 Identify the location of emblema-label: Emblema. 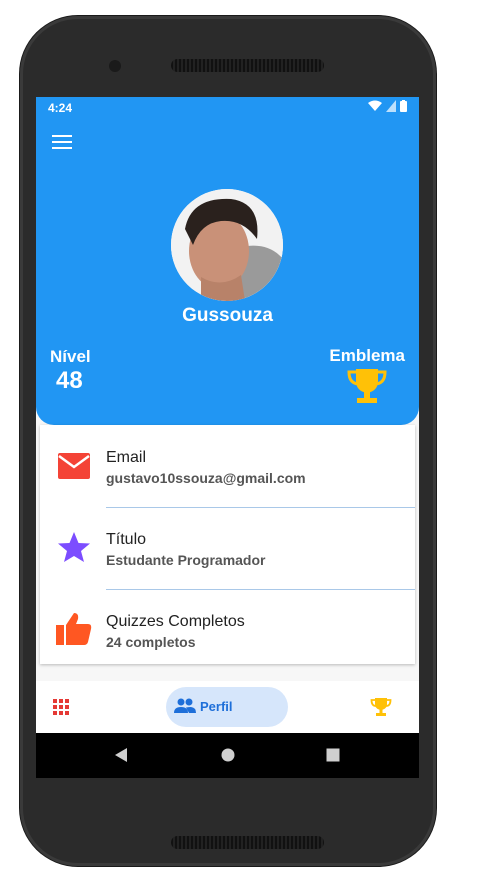
(367, 355).